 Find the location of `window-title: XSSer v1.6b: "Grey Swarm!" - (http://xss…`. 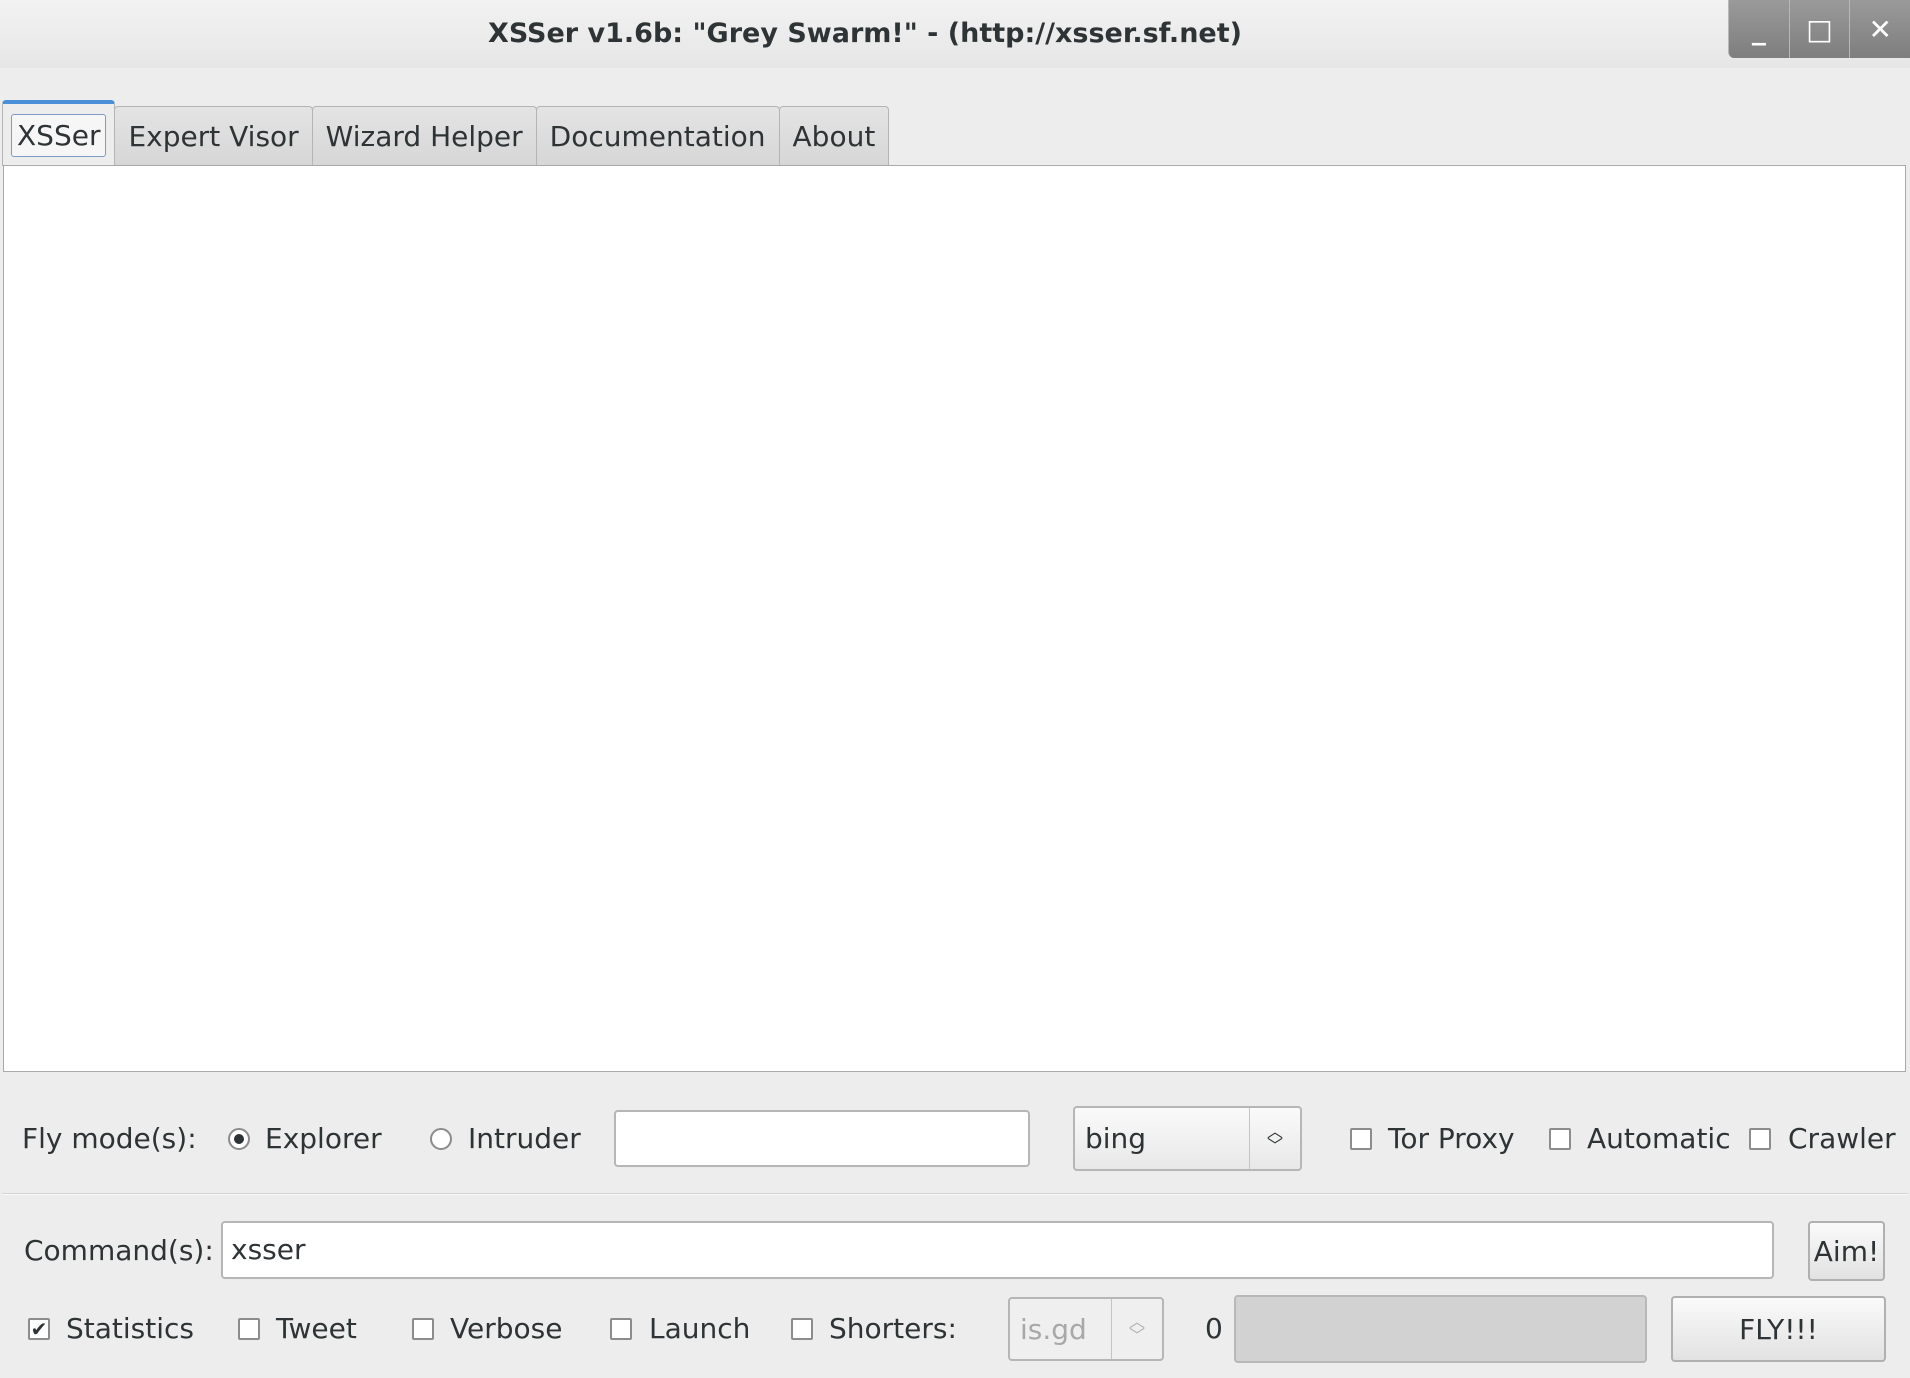

window-title: XSSer v1.6b: "Grey Swarm!" - (http://xss… is located at coordinates (865, 33).